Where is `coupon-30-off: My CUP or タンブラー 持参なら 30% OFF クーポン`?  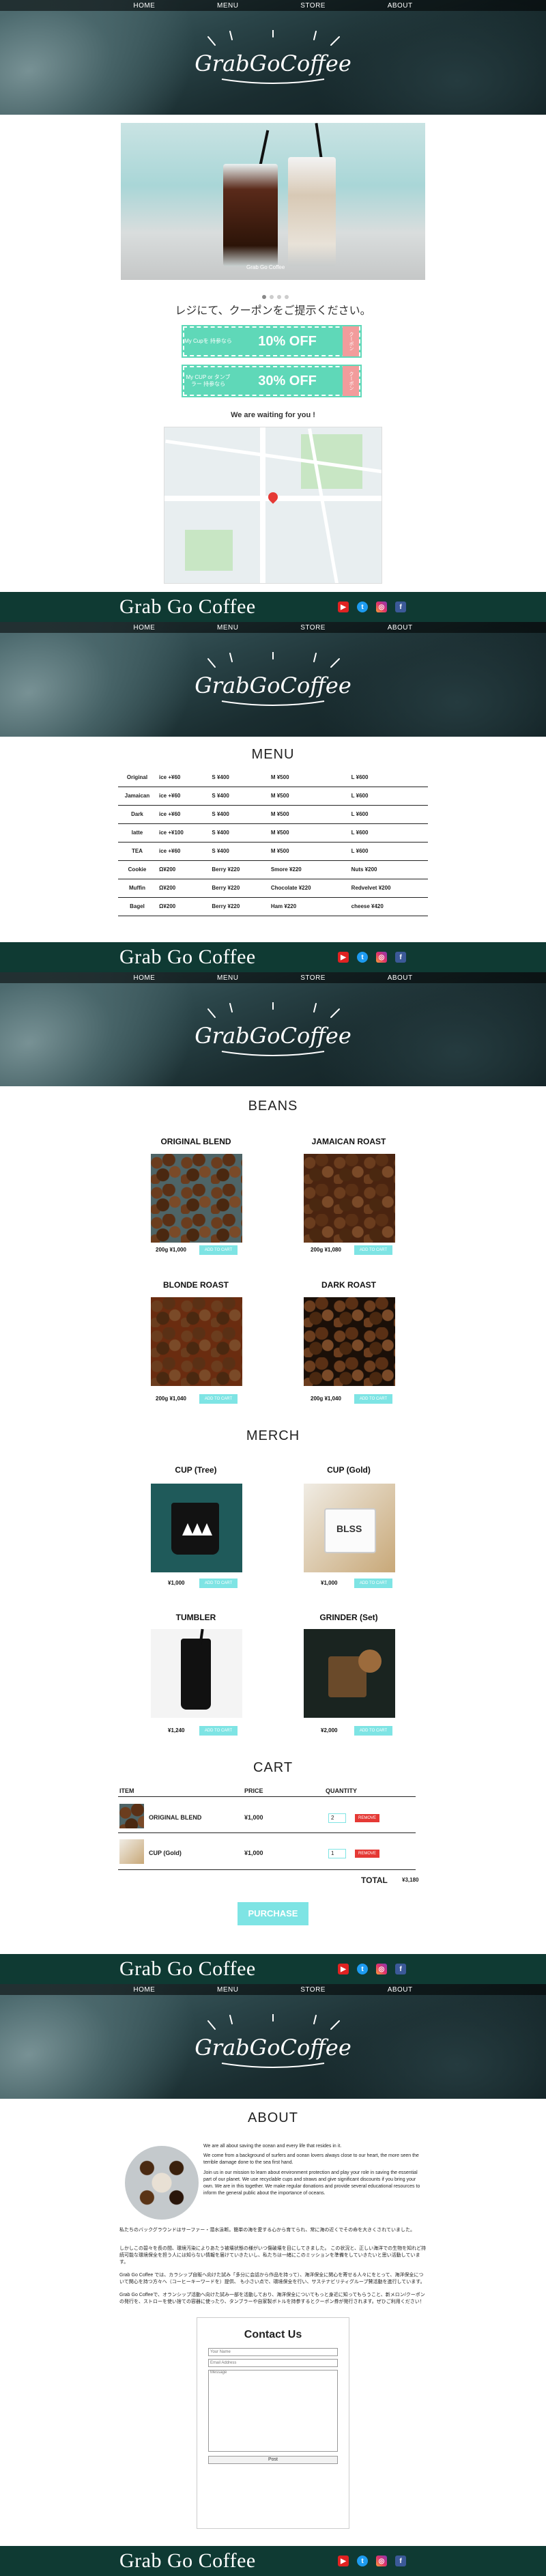 coupon-30-off: My CUP or タンブラー 持参なら 30% OFF クーポン is located at coordinates (272, 381).